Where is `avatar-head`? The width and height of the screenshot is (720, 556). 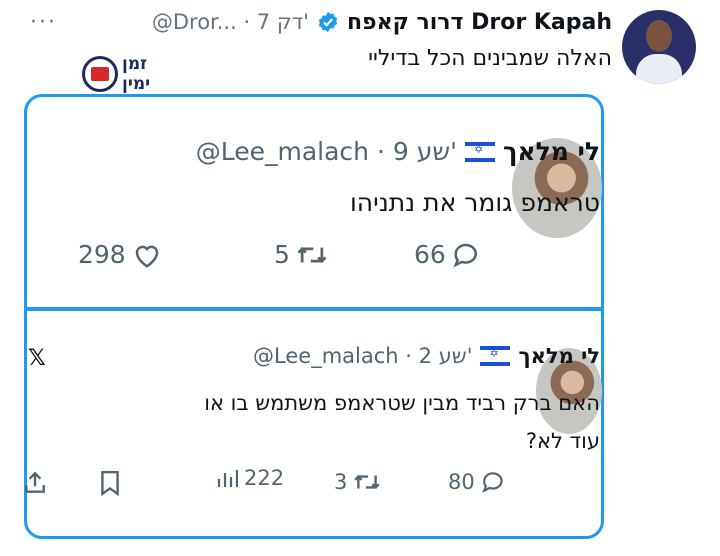
avatar-head is located at coordinates (659, 36).